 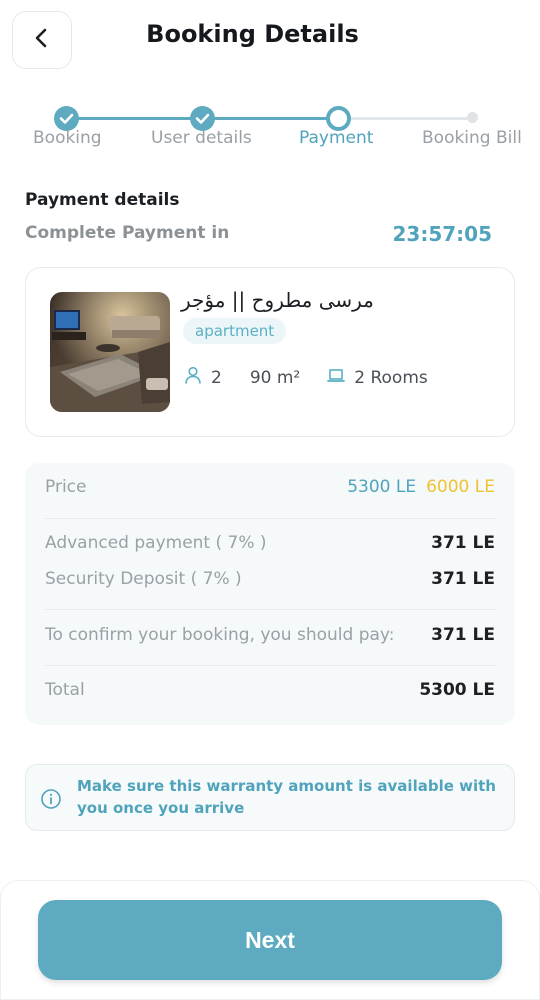 I want to click on security-deposit-label: Security Deposit ( 7% ), so click(x=143, y=579).